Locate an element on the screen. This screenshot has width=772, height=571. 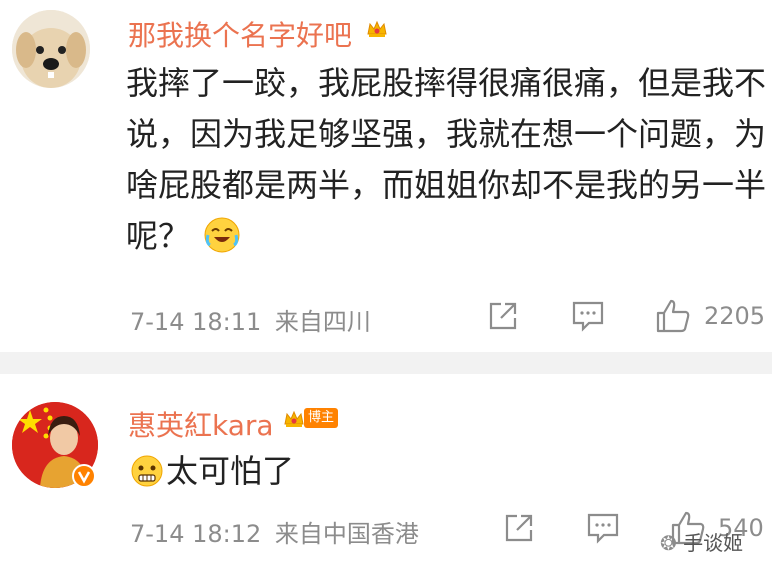
comment-meta: 7-14 18:11 来自四川 is located at coordinates (250, 319).